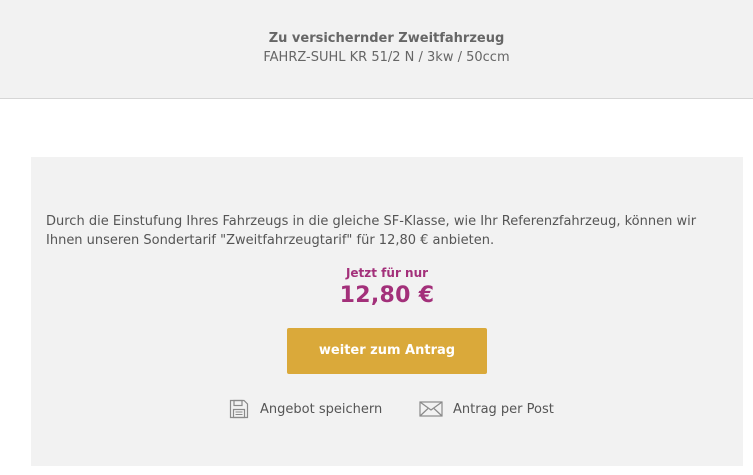  I want to click on save-offer-link: Angebot speichern, so click(305, 409).